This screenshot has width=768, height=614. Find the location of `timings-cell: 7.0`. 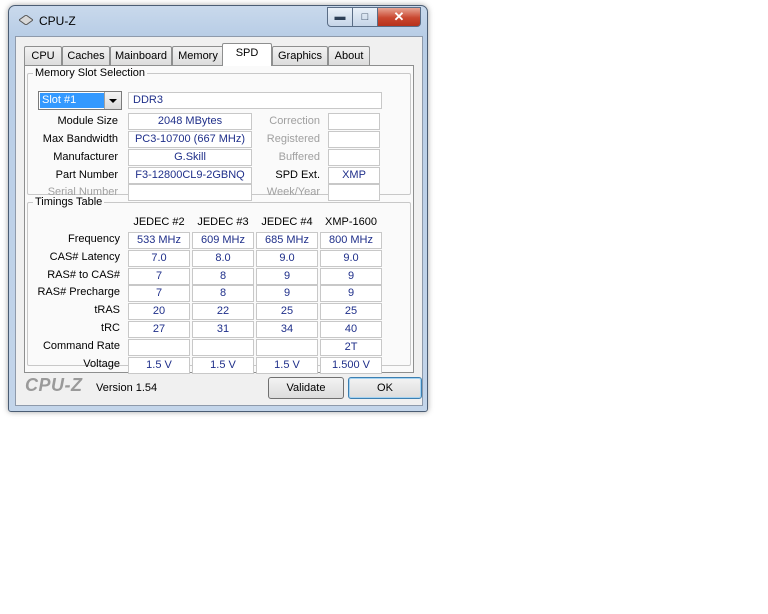

timings-cell: 7.0 is located at coordinates (159, 258).